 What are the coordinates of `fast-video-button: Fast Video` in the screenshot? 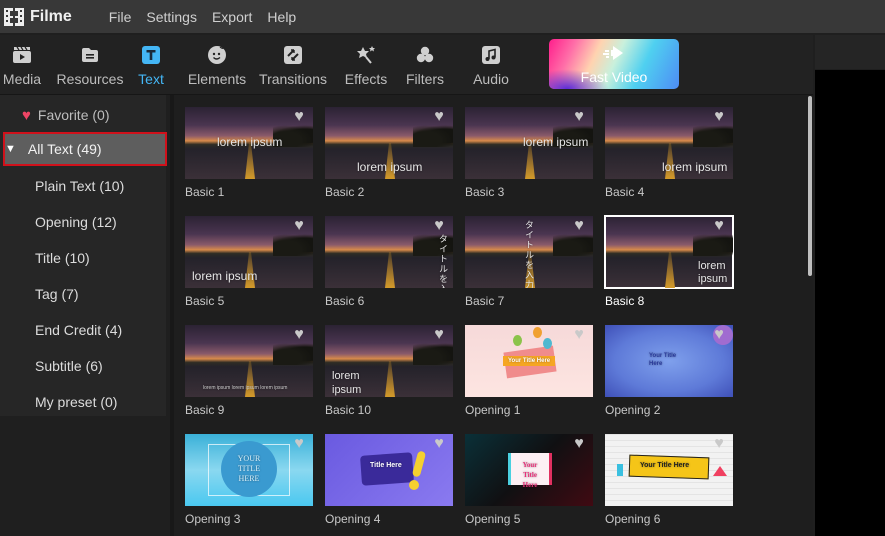 It's located at (614, 64).